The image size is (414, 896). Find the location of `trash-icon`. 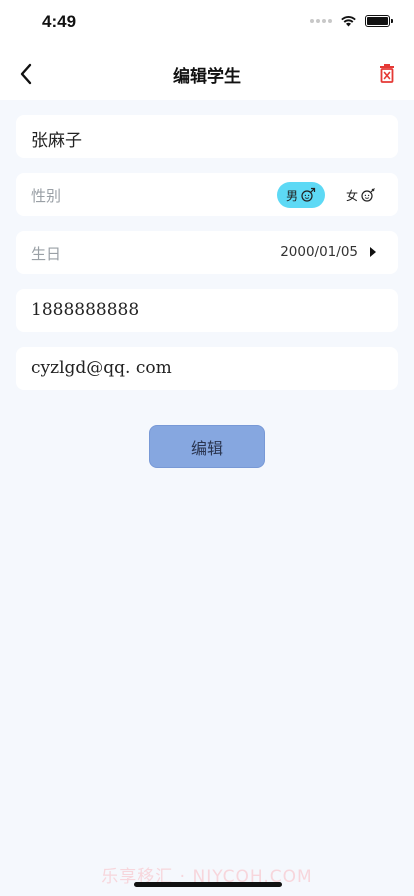

trash-icon is located at coordinates (387, 73).